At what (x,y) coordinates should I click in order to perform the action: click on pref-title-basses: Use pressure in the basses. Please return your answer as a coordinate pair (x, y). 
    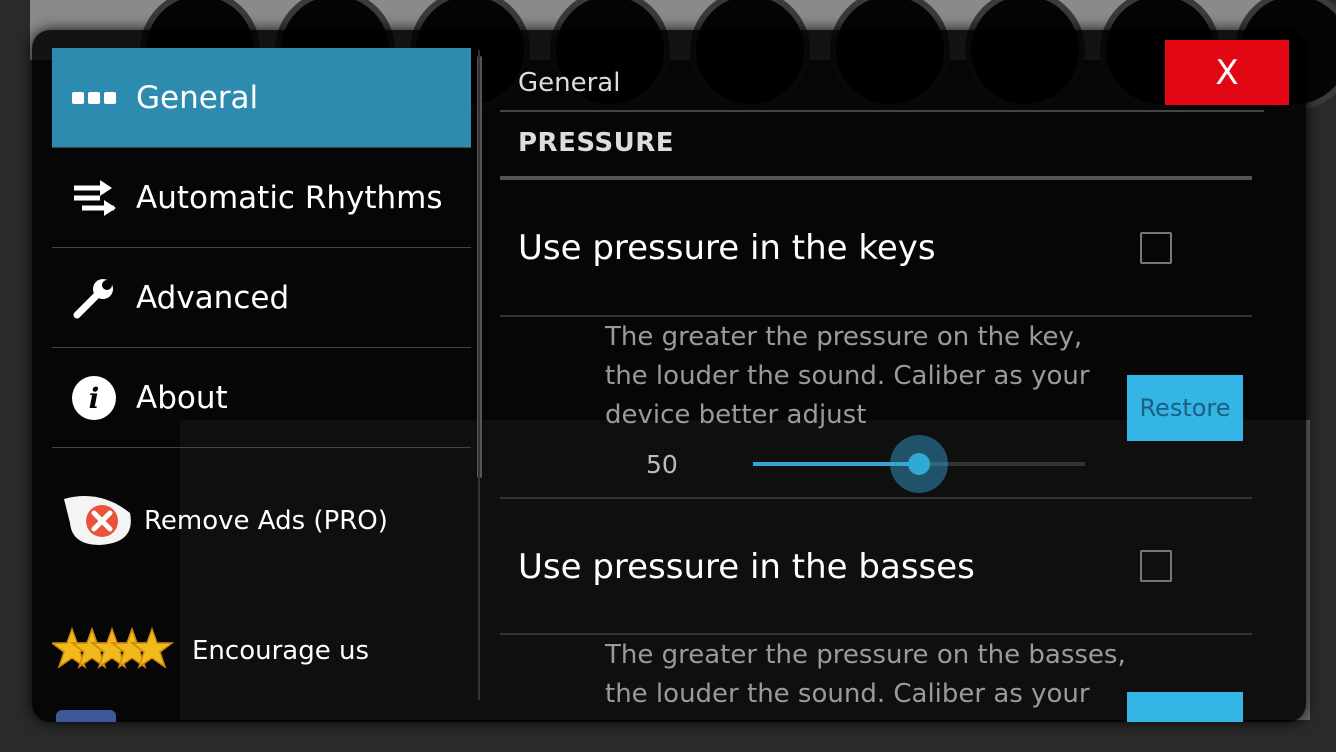
    Looking at the image, I should click on (746, 567).